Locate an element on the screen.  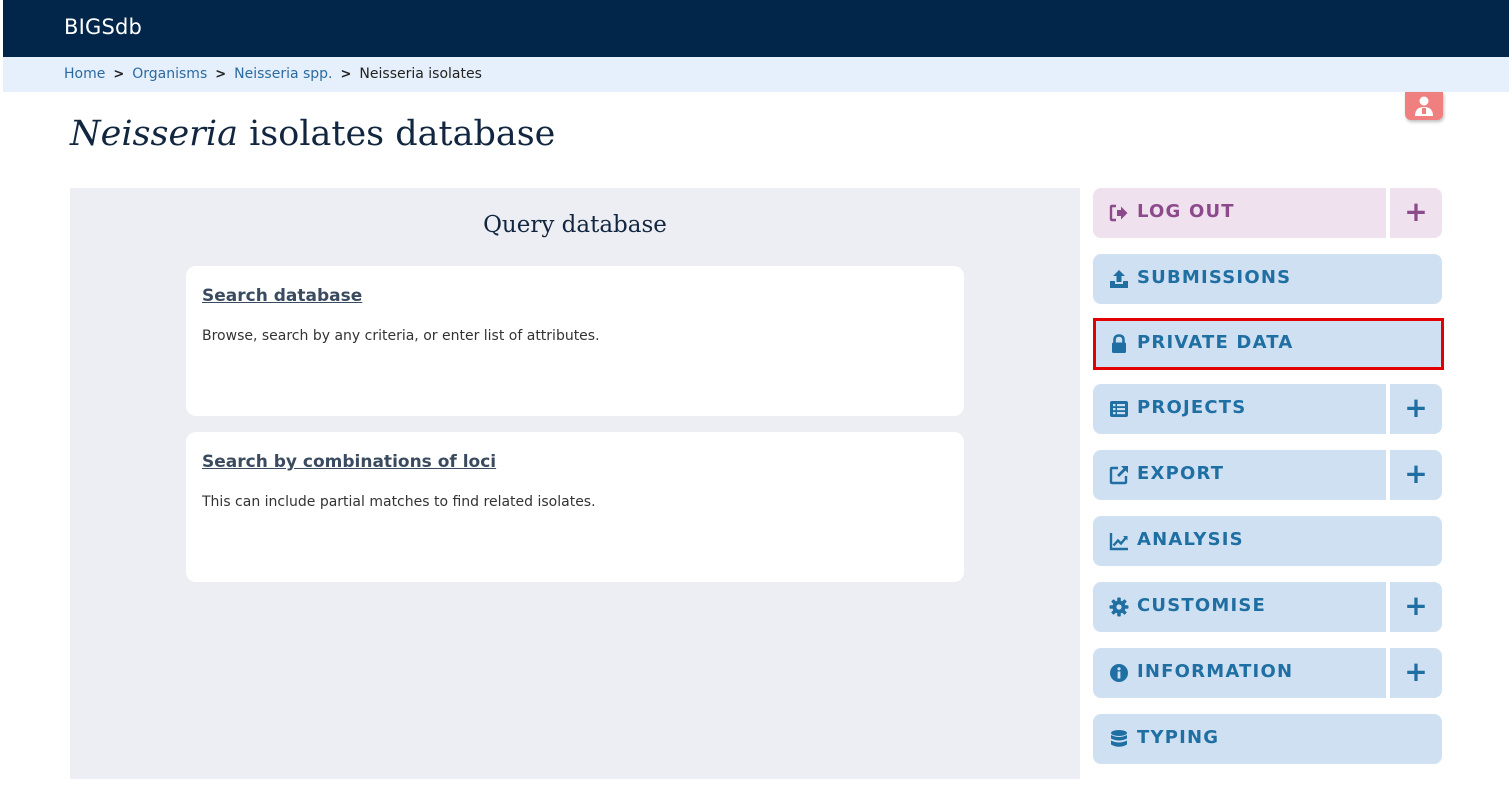
gear-icon is located at coordinates (1119, 607).